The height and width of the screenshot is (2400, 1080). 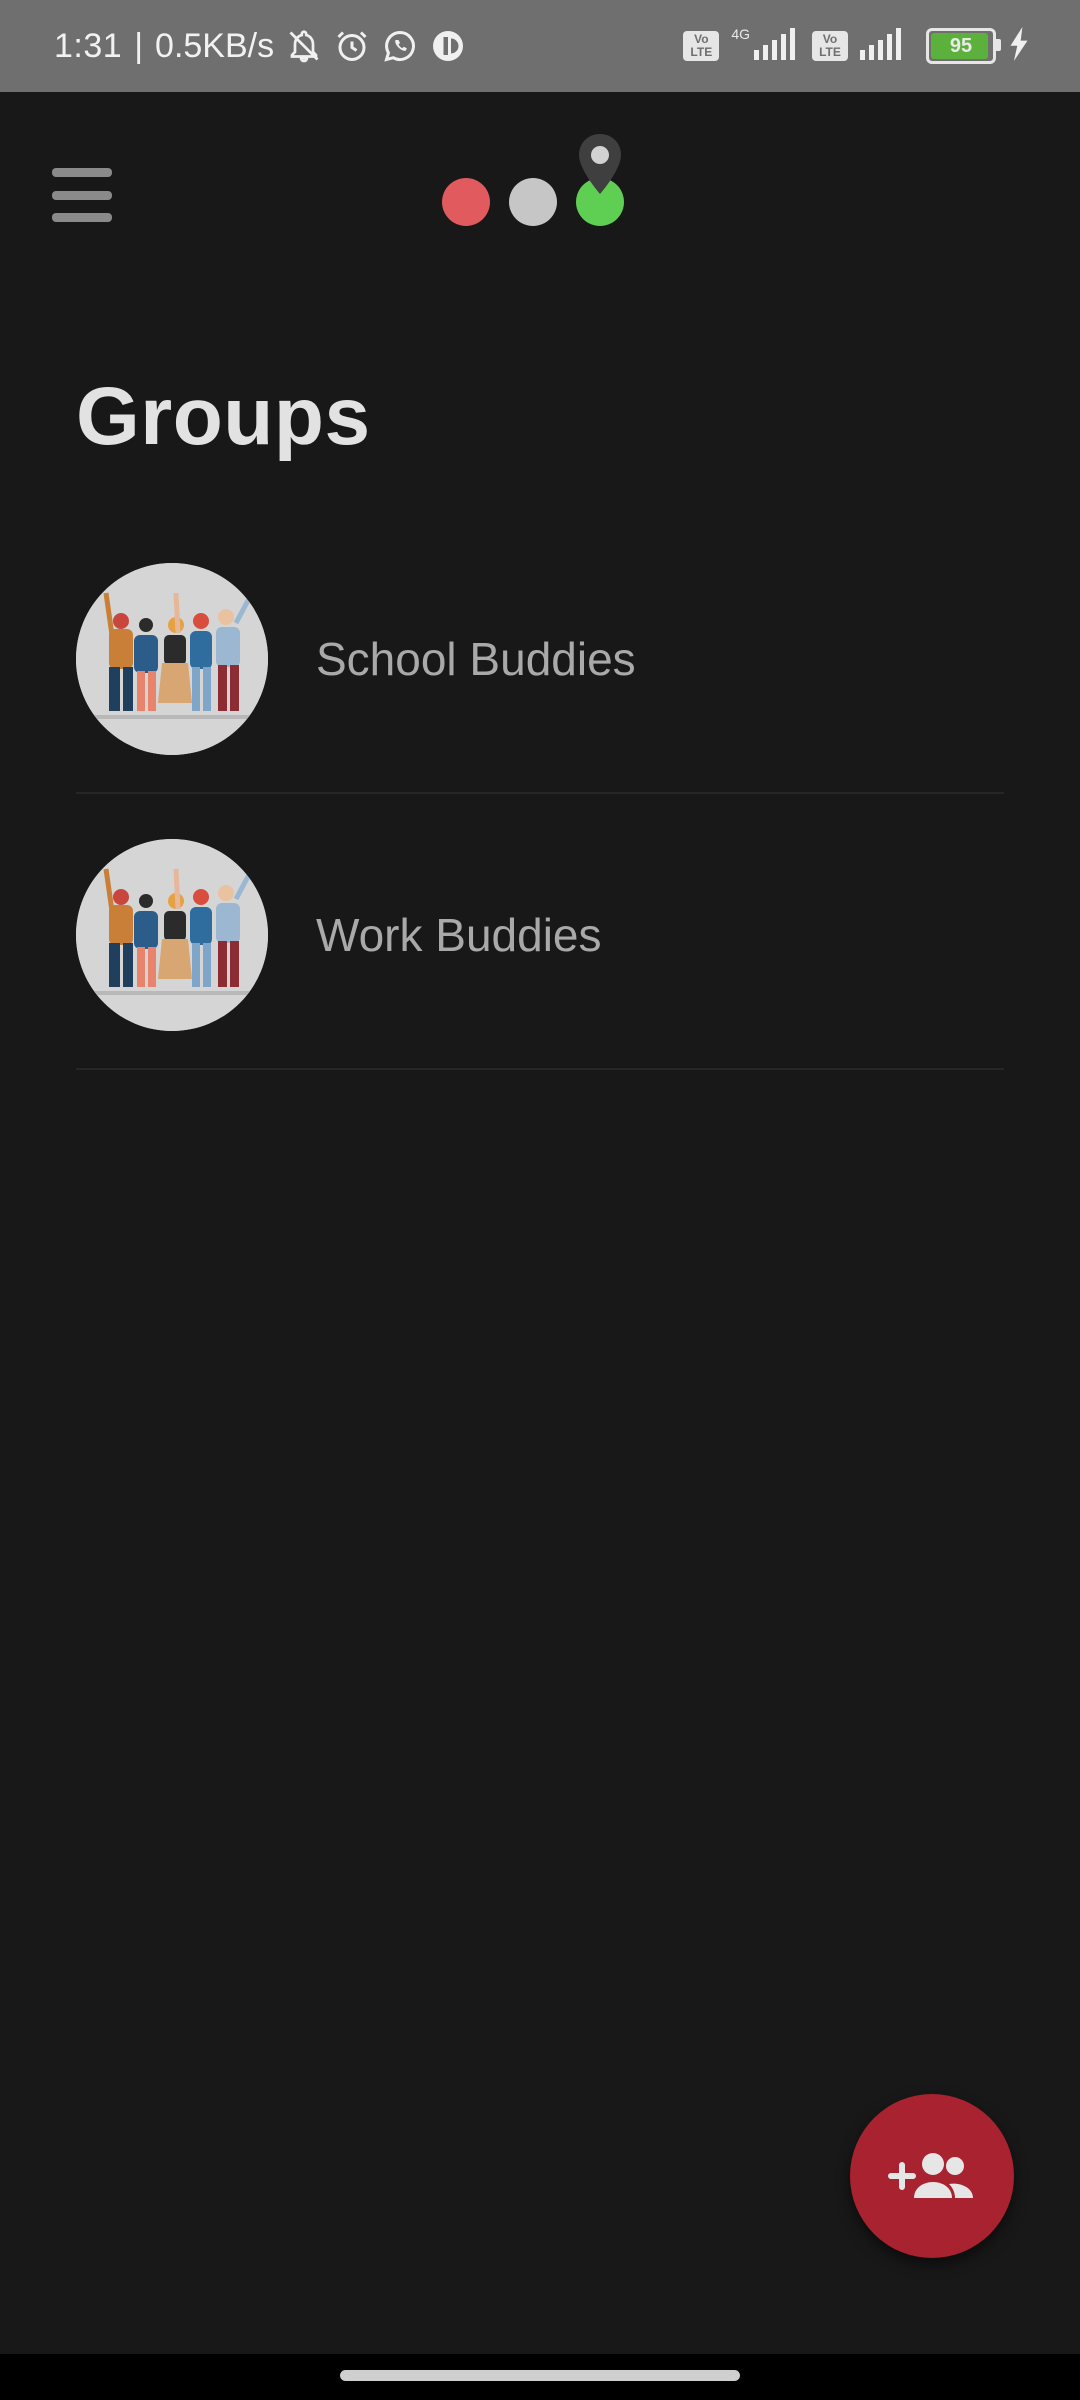 I want to click on volte-badge-2: Vo LTE, so click(x=830, y=46).